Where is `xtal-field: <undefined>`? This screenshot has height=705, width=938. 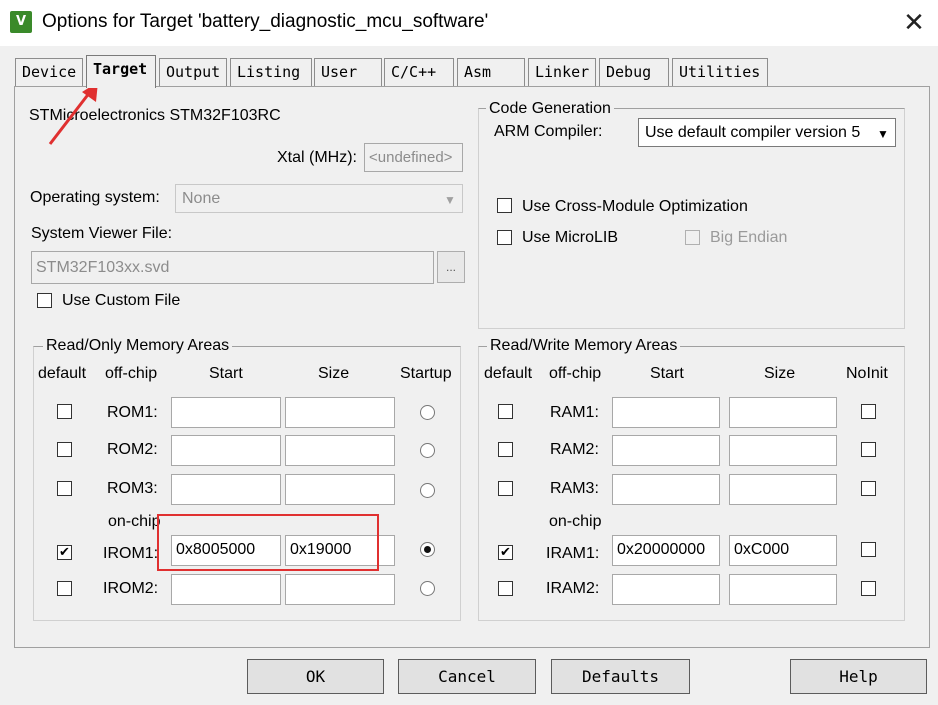 xtal-field: <undefined> is located at coordinates (413, 157).